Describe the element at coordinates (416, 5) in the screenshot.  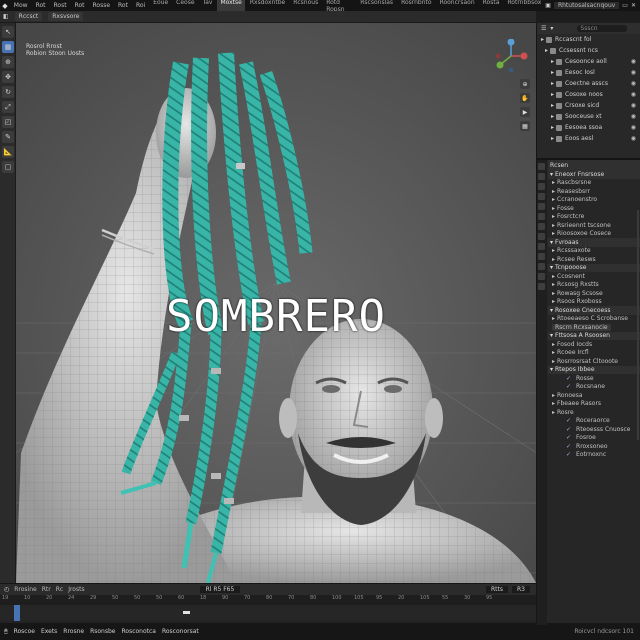
I see `workspace-tab: Rosrnbnto` at that location.